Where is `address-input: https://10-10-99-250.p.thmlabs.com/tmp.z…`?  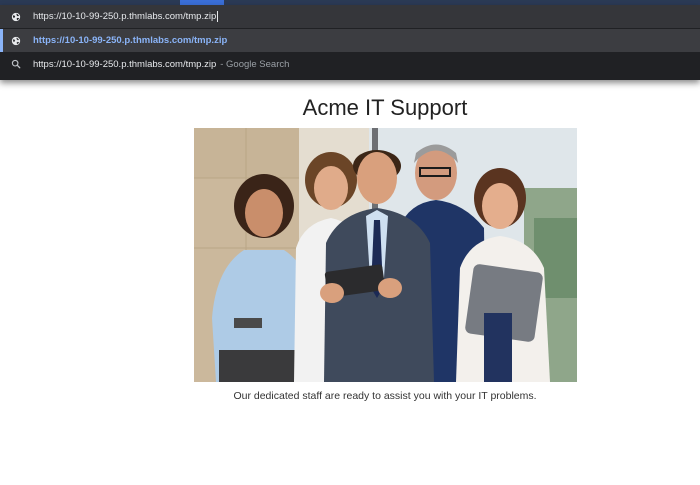 address-input: https://10-10-99-250.p.thmlabs.com/tmp.z… is located at coordinates (124, 16).